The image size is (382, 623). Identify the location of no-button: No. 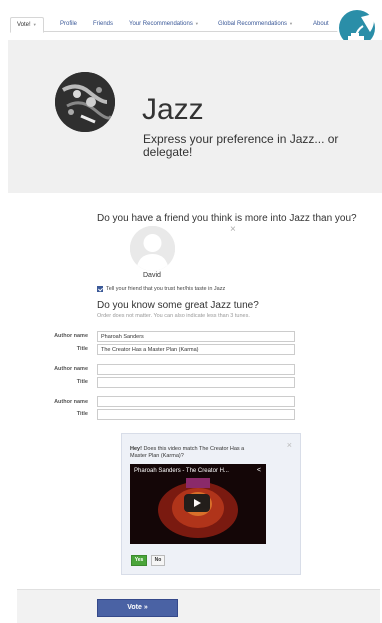
(158, 560).